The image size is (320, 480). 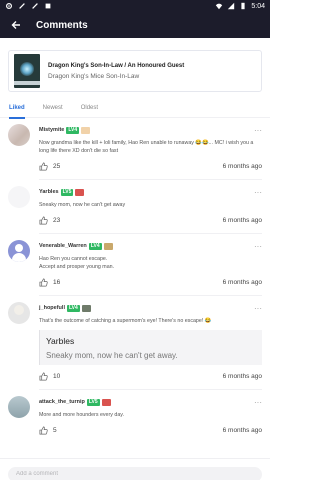 I want to click on like-count: 25, so click(x=57, y=166).